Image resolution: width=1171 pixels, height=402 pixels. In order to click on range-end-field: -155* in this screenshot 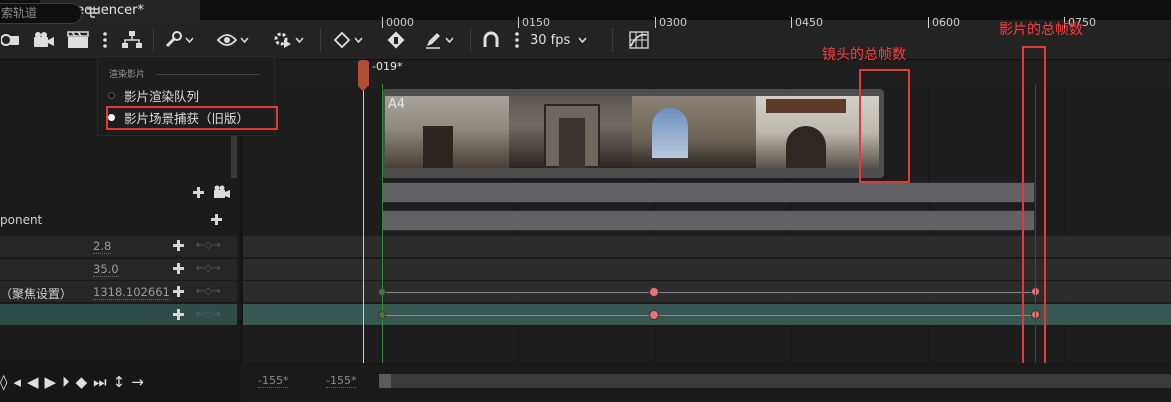, I will do `click(341, 381)`.